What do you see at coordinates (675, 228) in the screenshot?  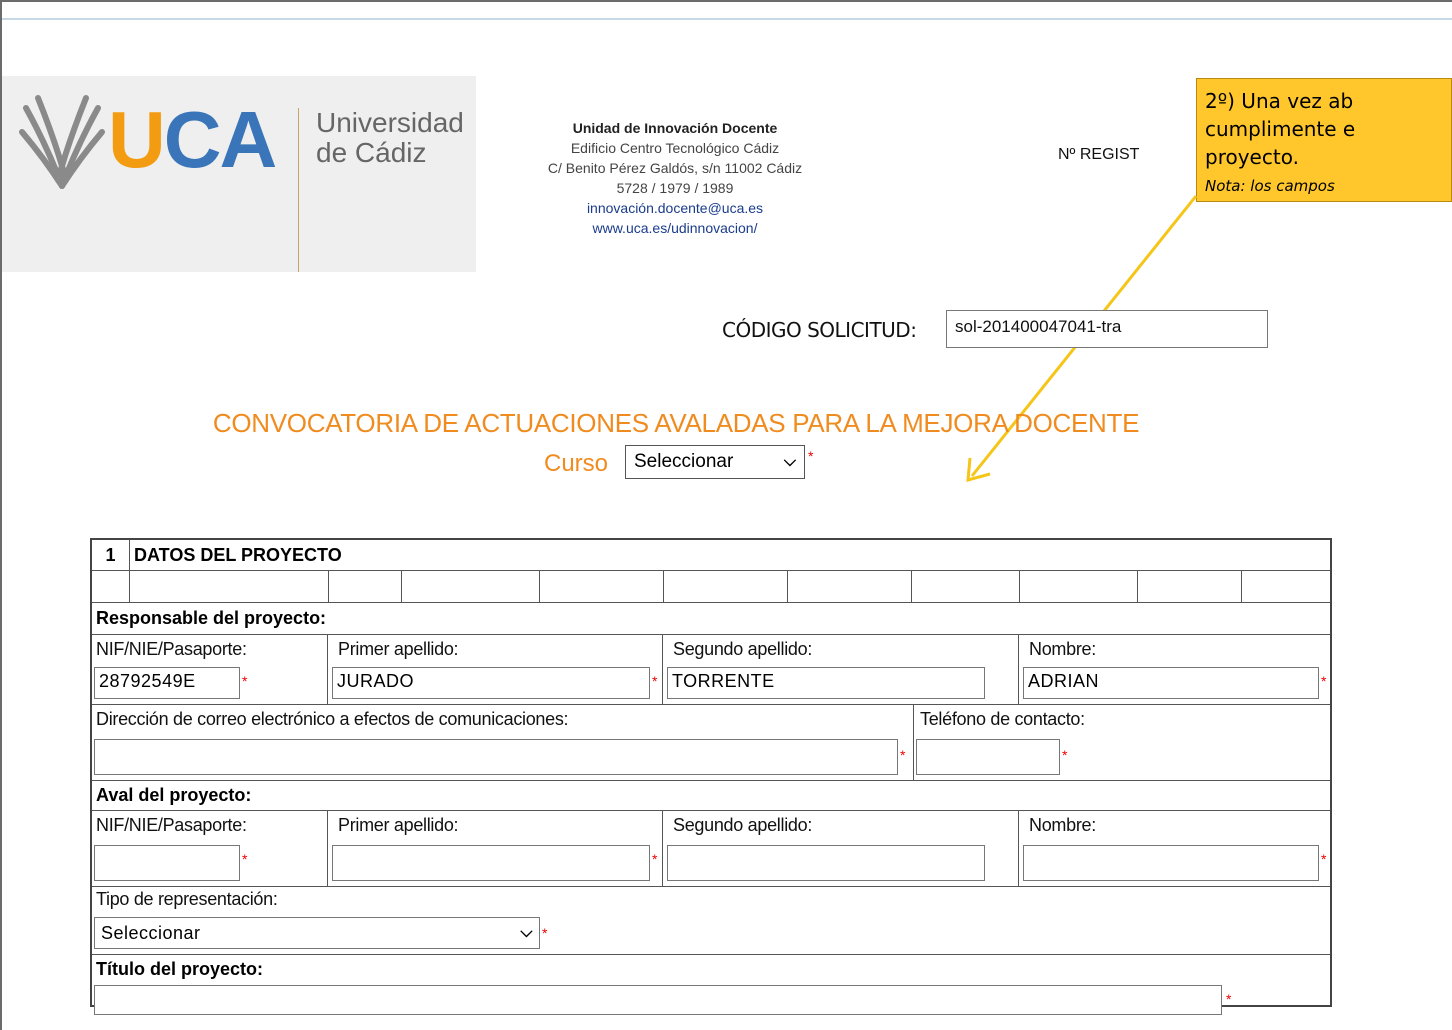 I see `unit-website-link: www.uca.es/udinnovacion/` at bounding box center [675, 228].